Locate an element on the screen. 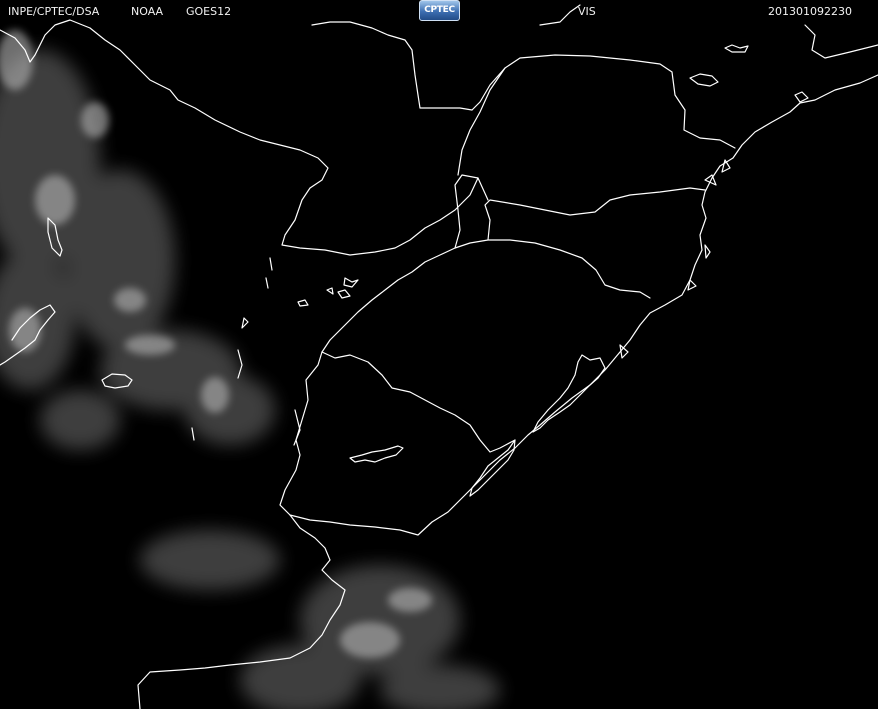  timestamp-label: 201301092230 is located at coordinates (810, 11).